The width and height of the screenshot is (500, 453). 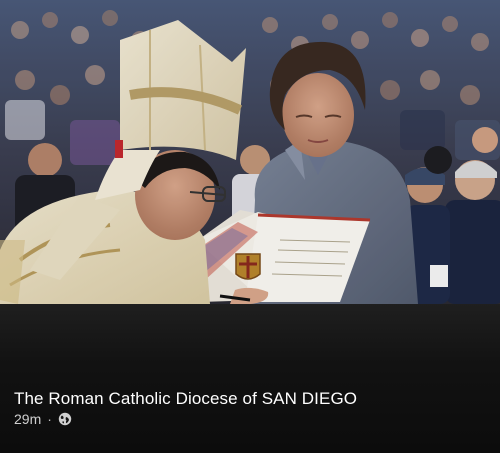 What do you see at coordinates (43, 419) in the screenshot?
I see `post-meta: 29m ·` at bounding box center [43, 419].